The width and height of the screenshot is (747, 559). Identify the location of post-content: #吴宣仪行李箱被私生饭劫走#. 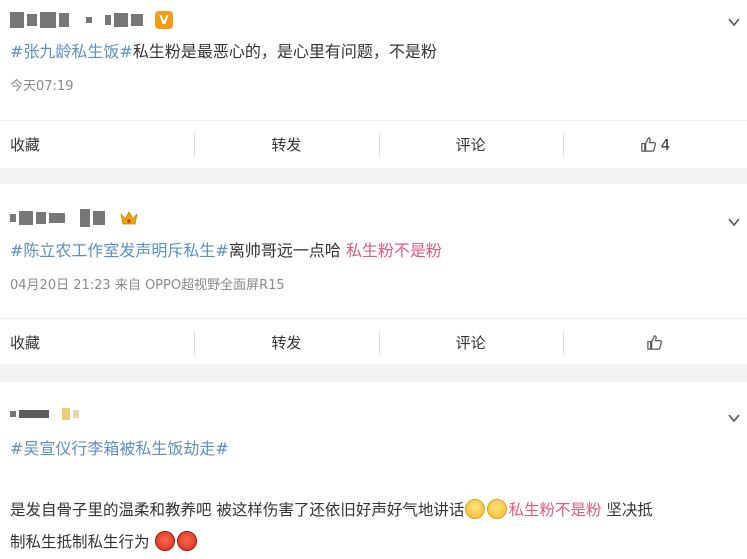
(119, 449).